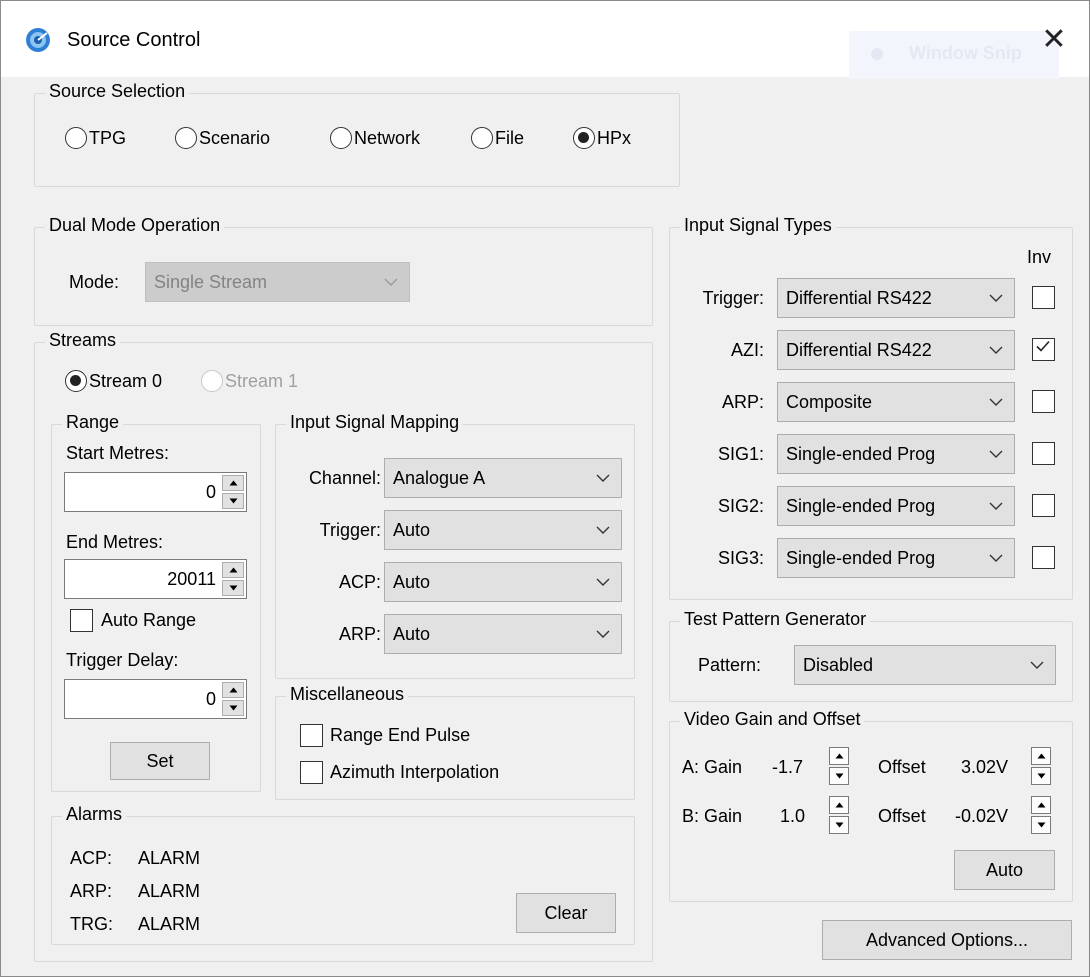 This screenshot has height=977, width=1090. What do you see at coordinates (896, 350) in the screenshot?
I see `sig-type-azi-select: Differential RS422` at bounding box center [896, 350].